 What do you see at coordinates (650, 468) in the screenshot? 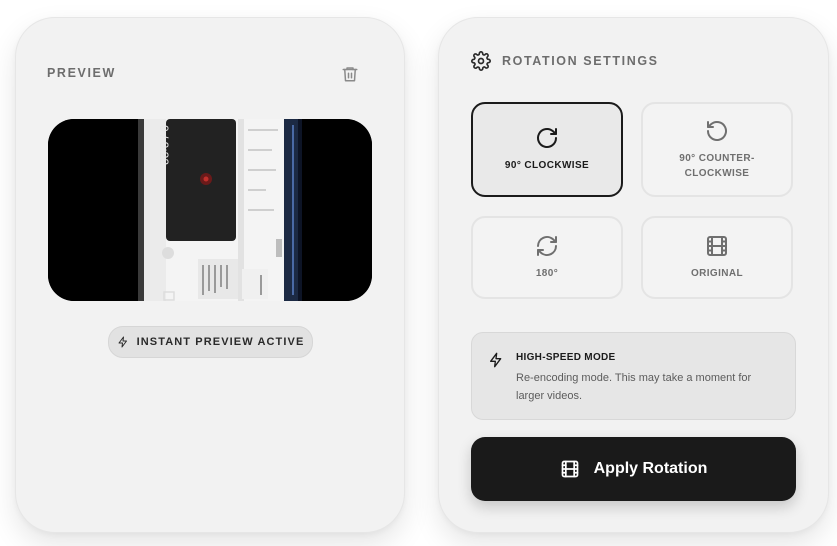
I see `apply-rotation-label: Apply Rotation` at bounding box center [650, 468].